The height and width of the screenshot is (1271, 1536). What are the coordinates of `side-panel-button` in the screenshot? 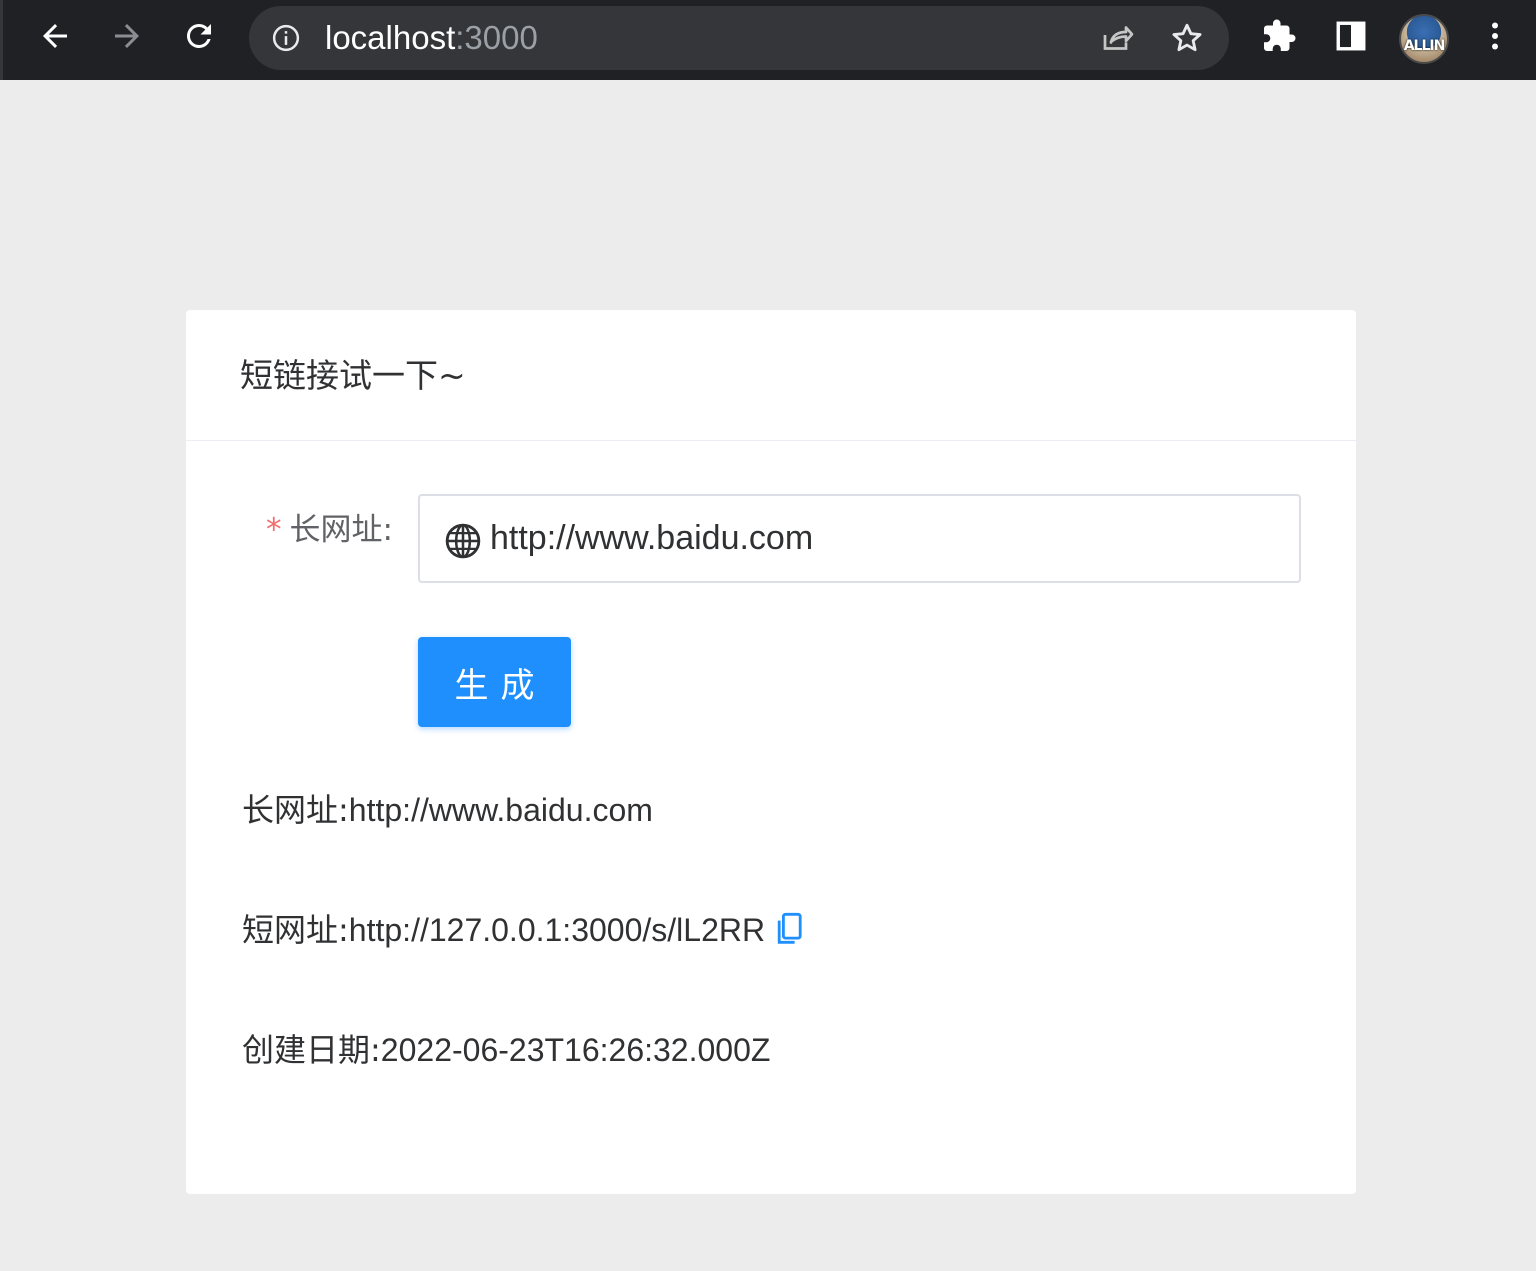 It's located at (1351, 36).